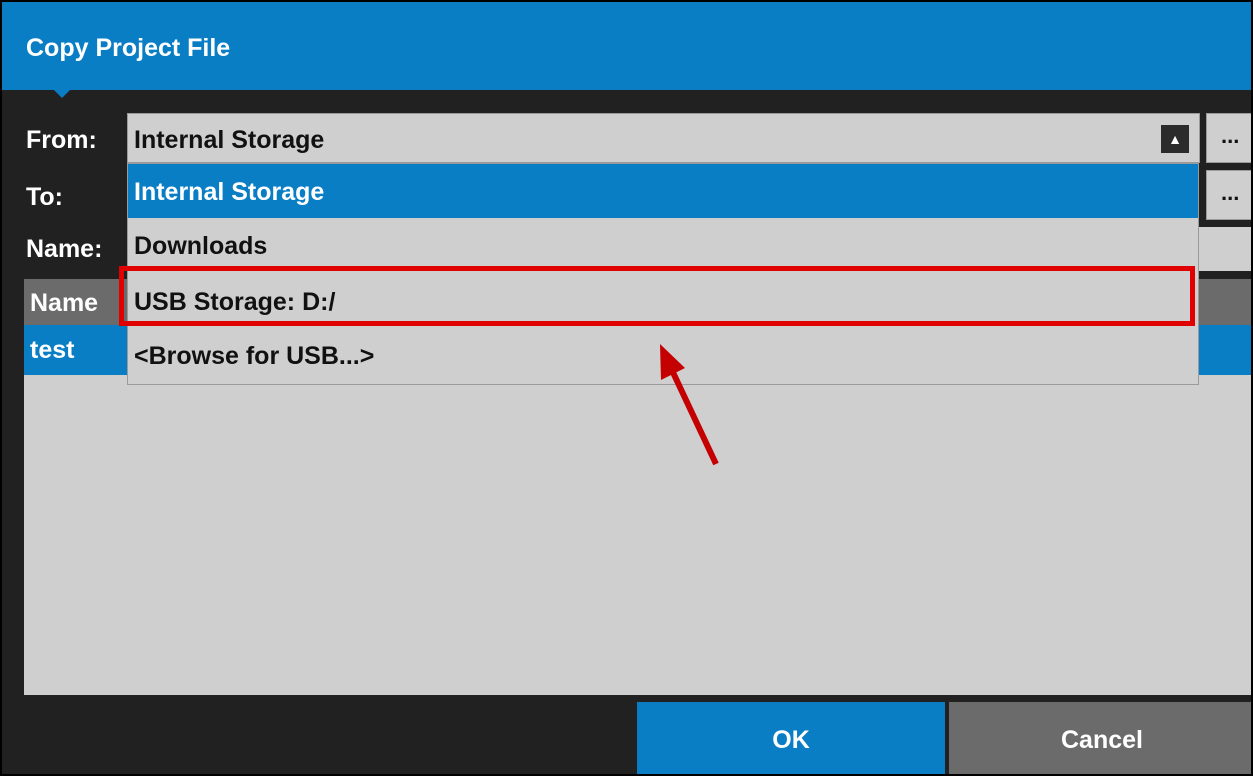  I want to click on arrow-shaft, so click(693, 415).